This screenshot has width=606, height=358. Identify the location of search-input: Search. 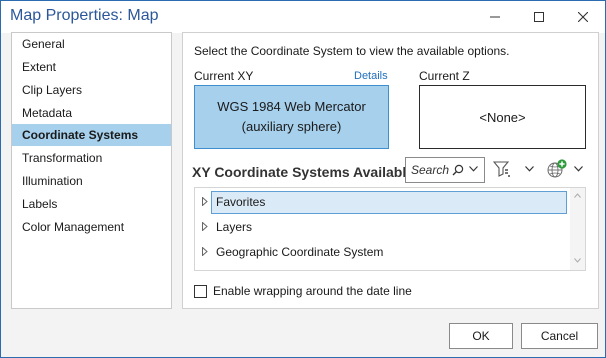
(445, 170).